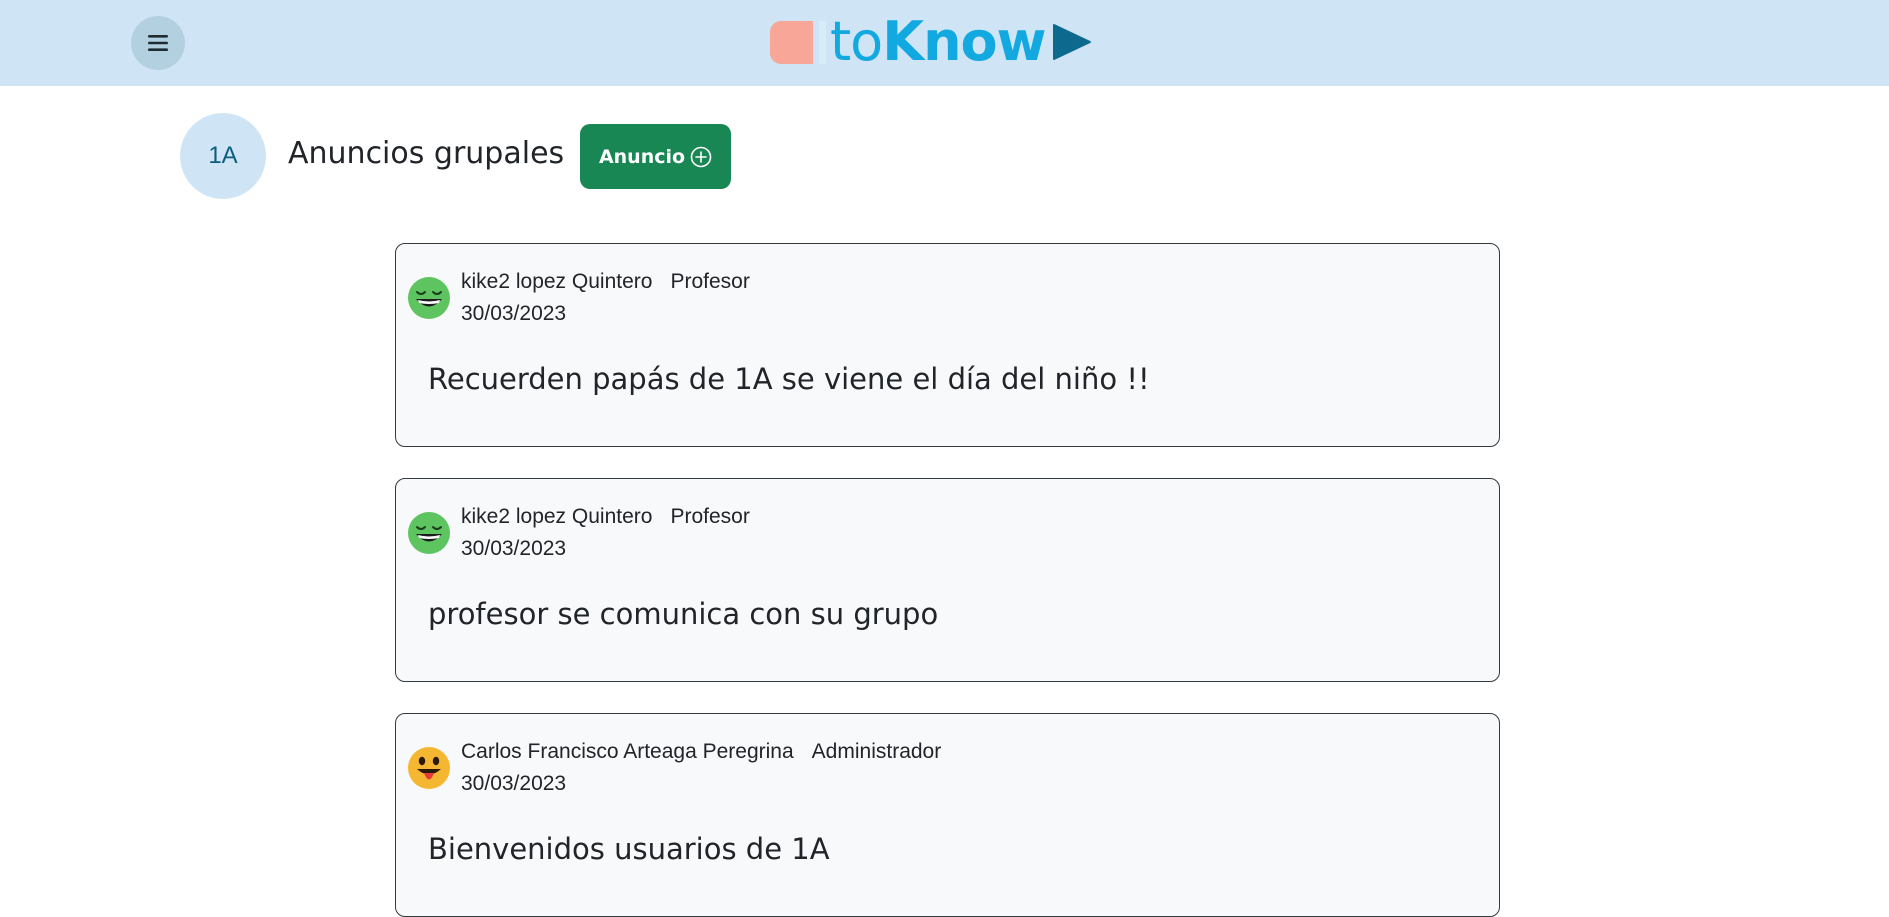 This screenshot has width=1889, height=917. I want to click on logo-accent-block, so click(791, 42).